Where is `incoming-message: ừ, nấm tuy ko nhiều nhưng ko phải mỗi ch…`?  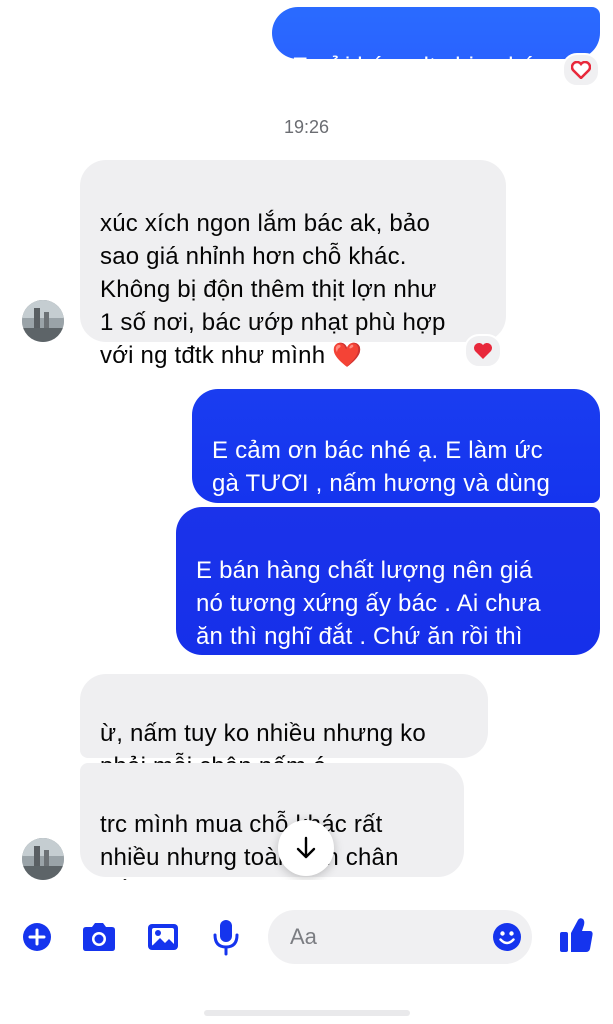
incoming-message: ừ, nấm tuy ko nhiều nhưng ko phải mỗi ch… is located at coordinates (284, 727).